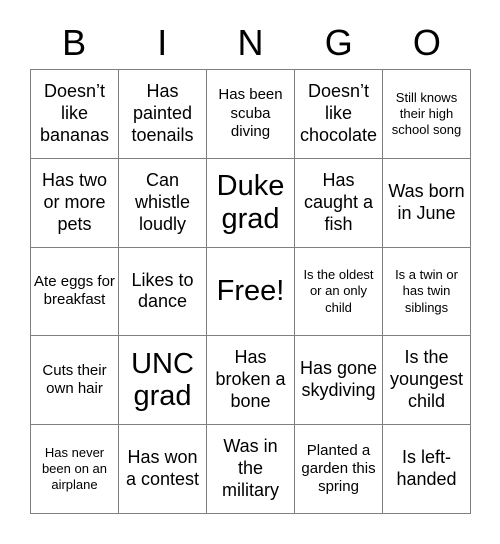 This screenshot has height=544, width=500. I want to click on bingo-cell-label: Doesn’t like bananas, so click(74, 112).